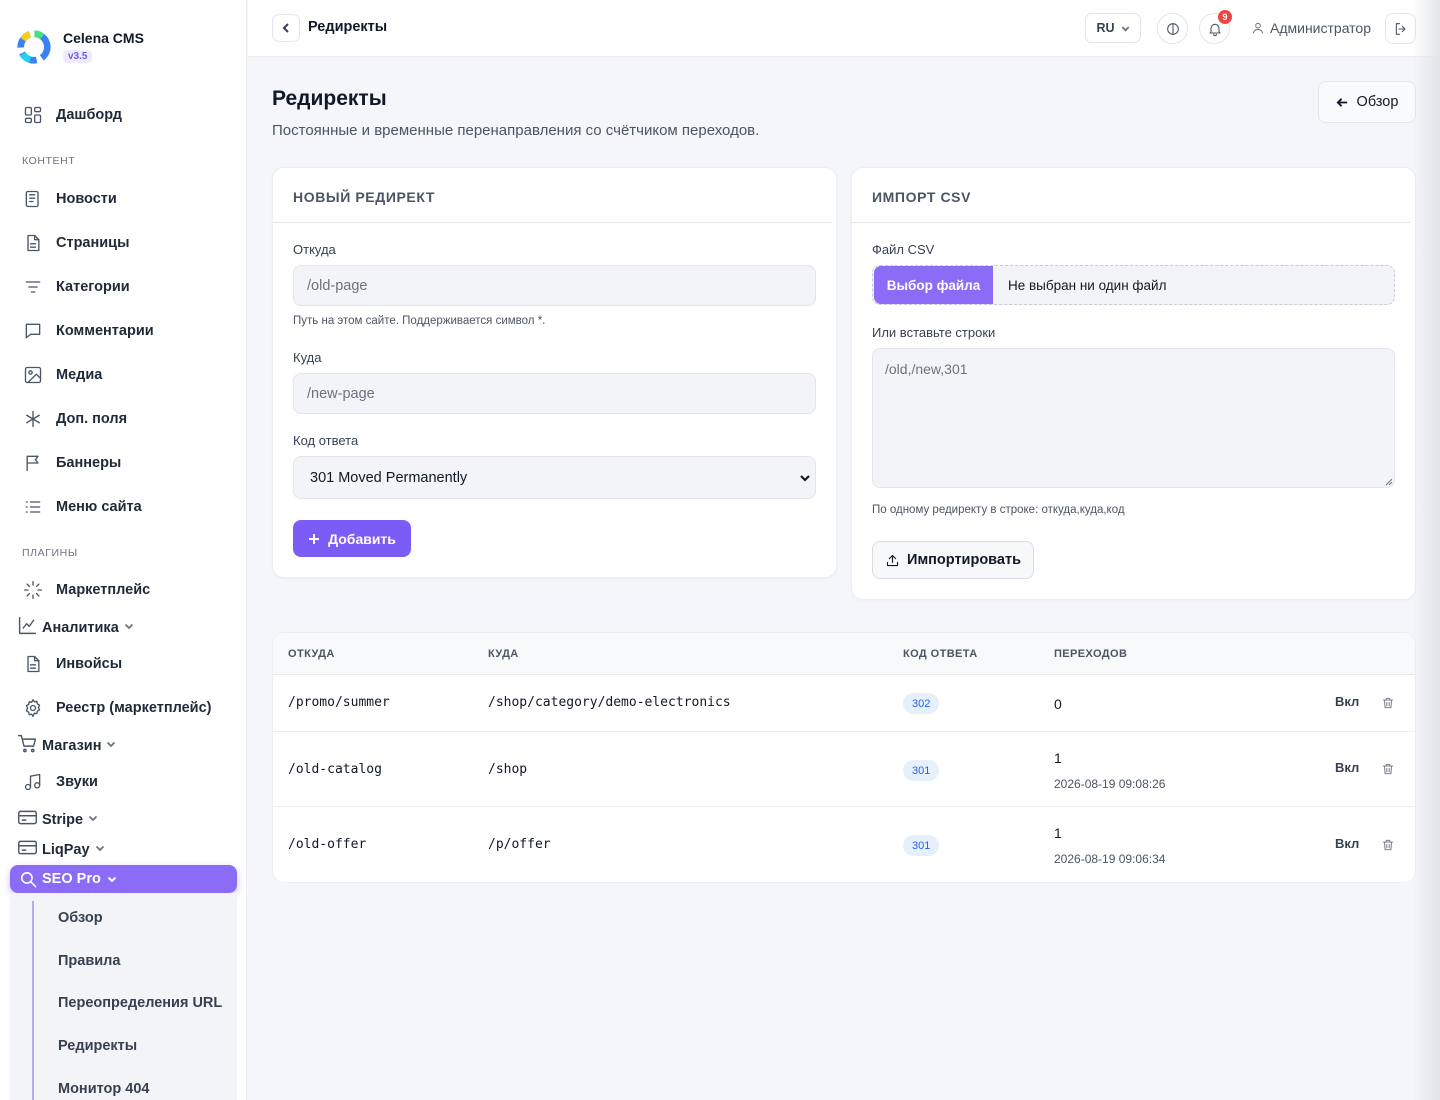  What do you see at coordinates (609, 702) in the screenshot?
I see `cell-to: /shop/category/demo-electronics` at bounding box center [609, 702].